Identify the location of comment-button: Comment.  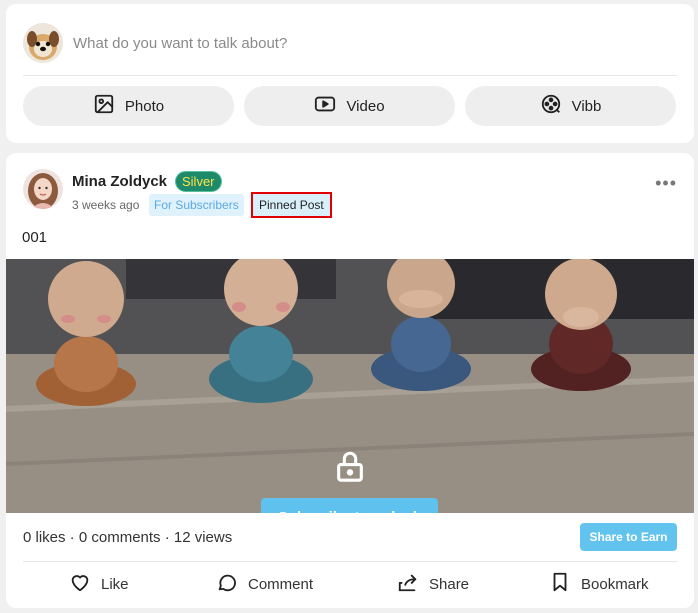
(264, 584).